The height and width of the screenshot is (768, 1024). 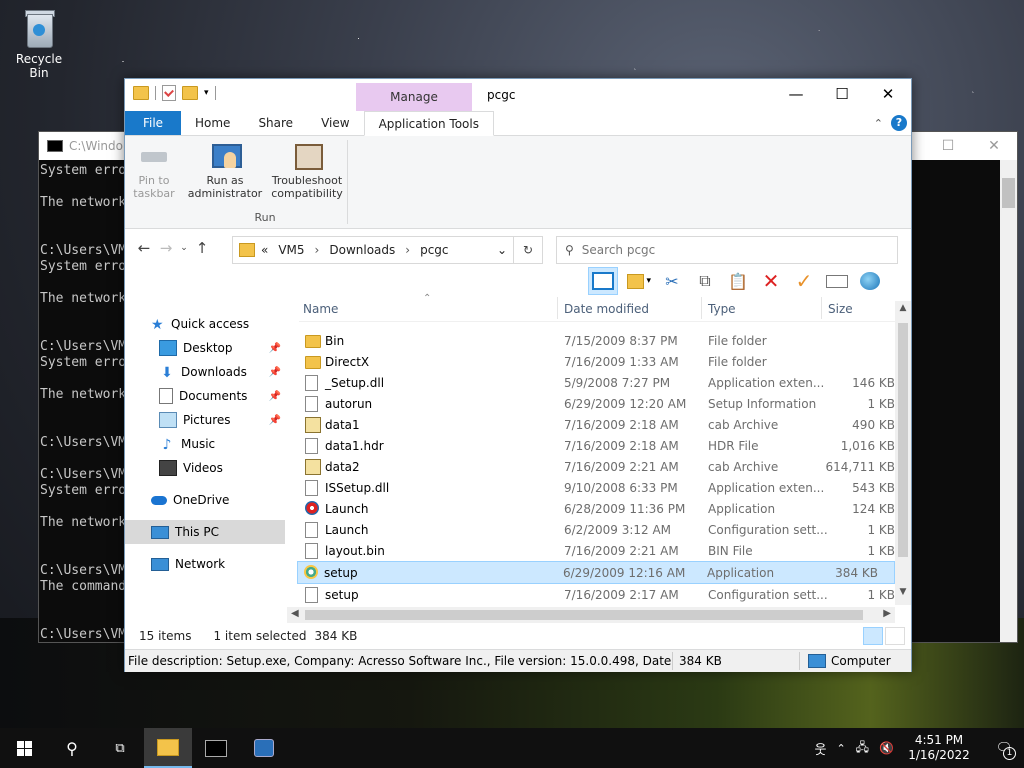 I want to click on breadcrumb-vm5: VM5, so click(x=291, y=250).